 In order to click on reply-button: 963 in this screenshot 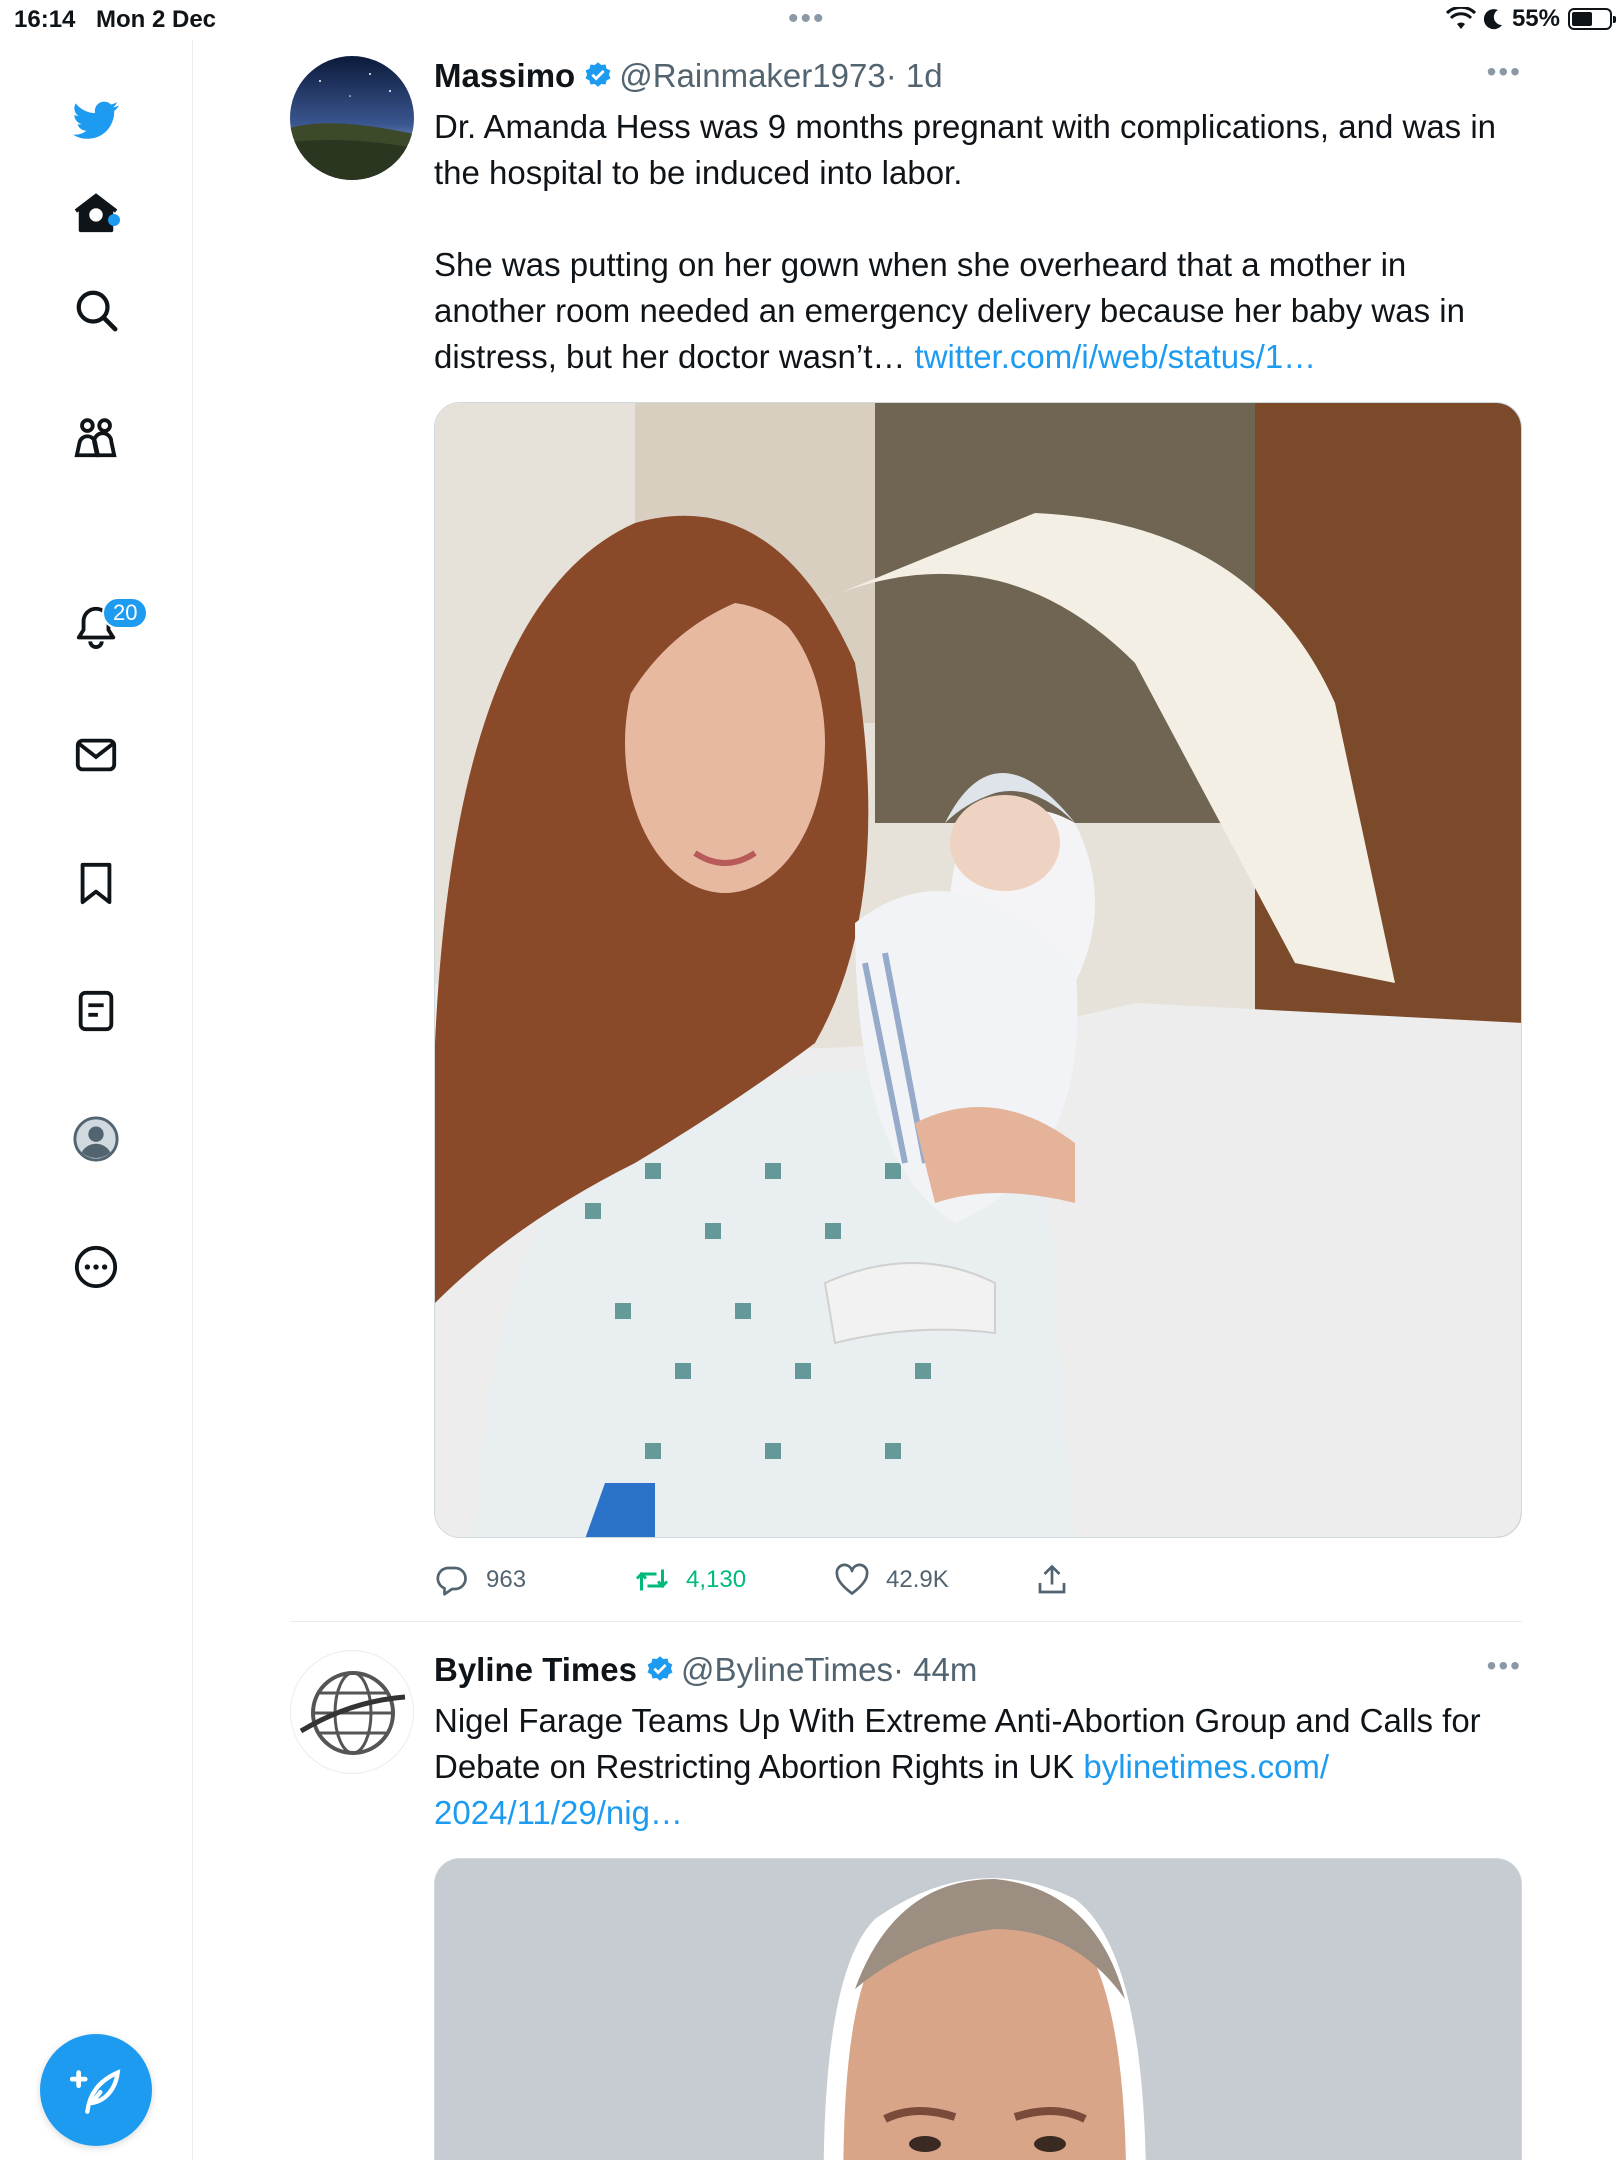, I will do `click(534, 1580)`.